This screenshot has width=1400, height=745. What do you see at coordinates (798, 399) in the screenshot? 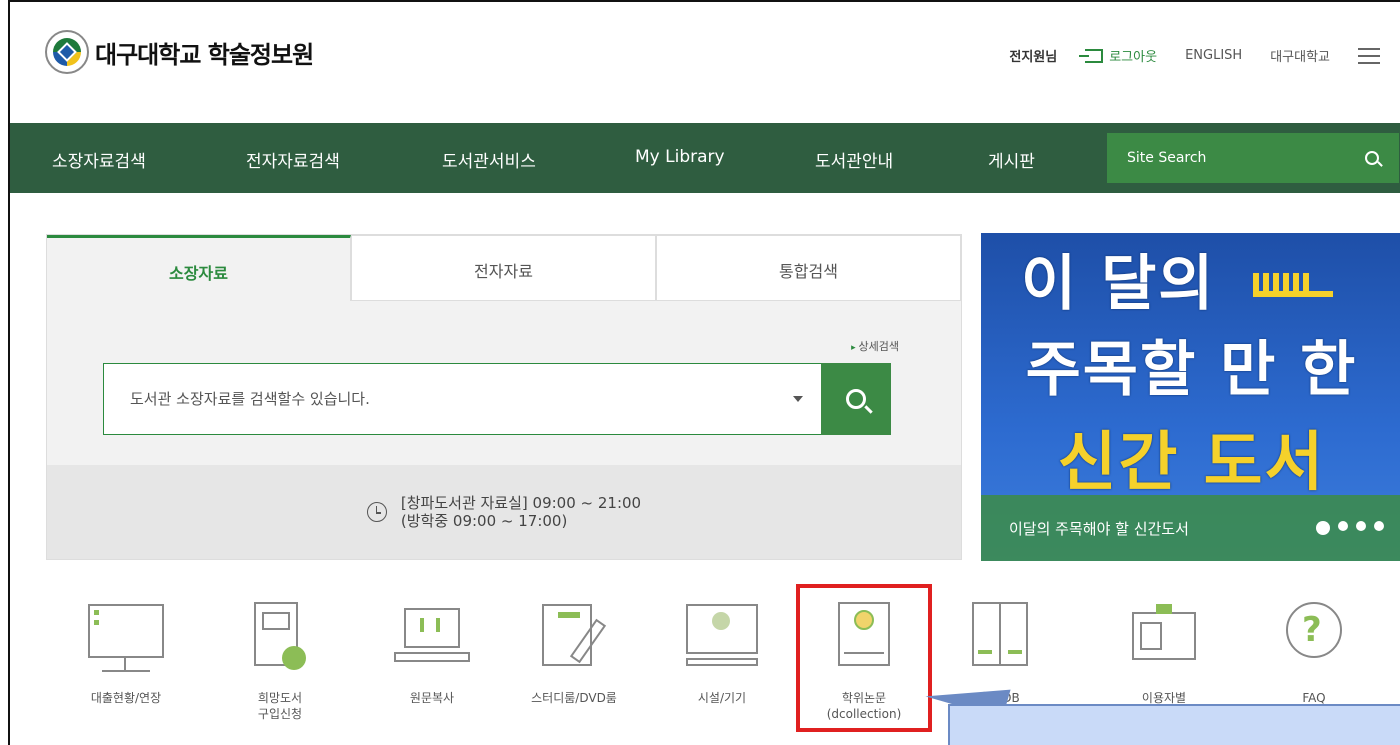
I see `chevron-down-icon` at bounding box center [798, 399].